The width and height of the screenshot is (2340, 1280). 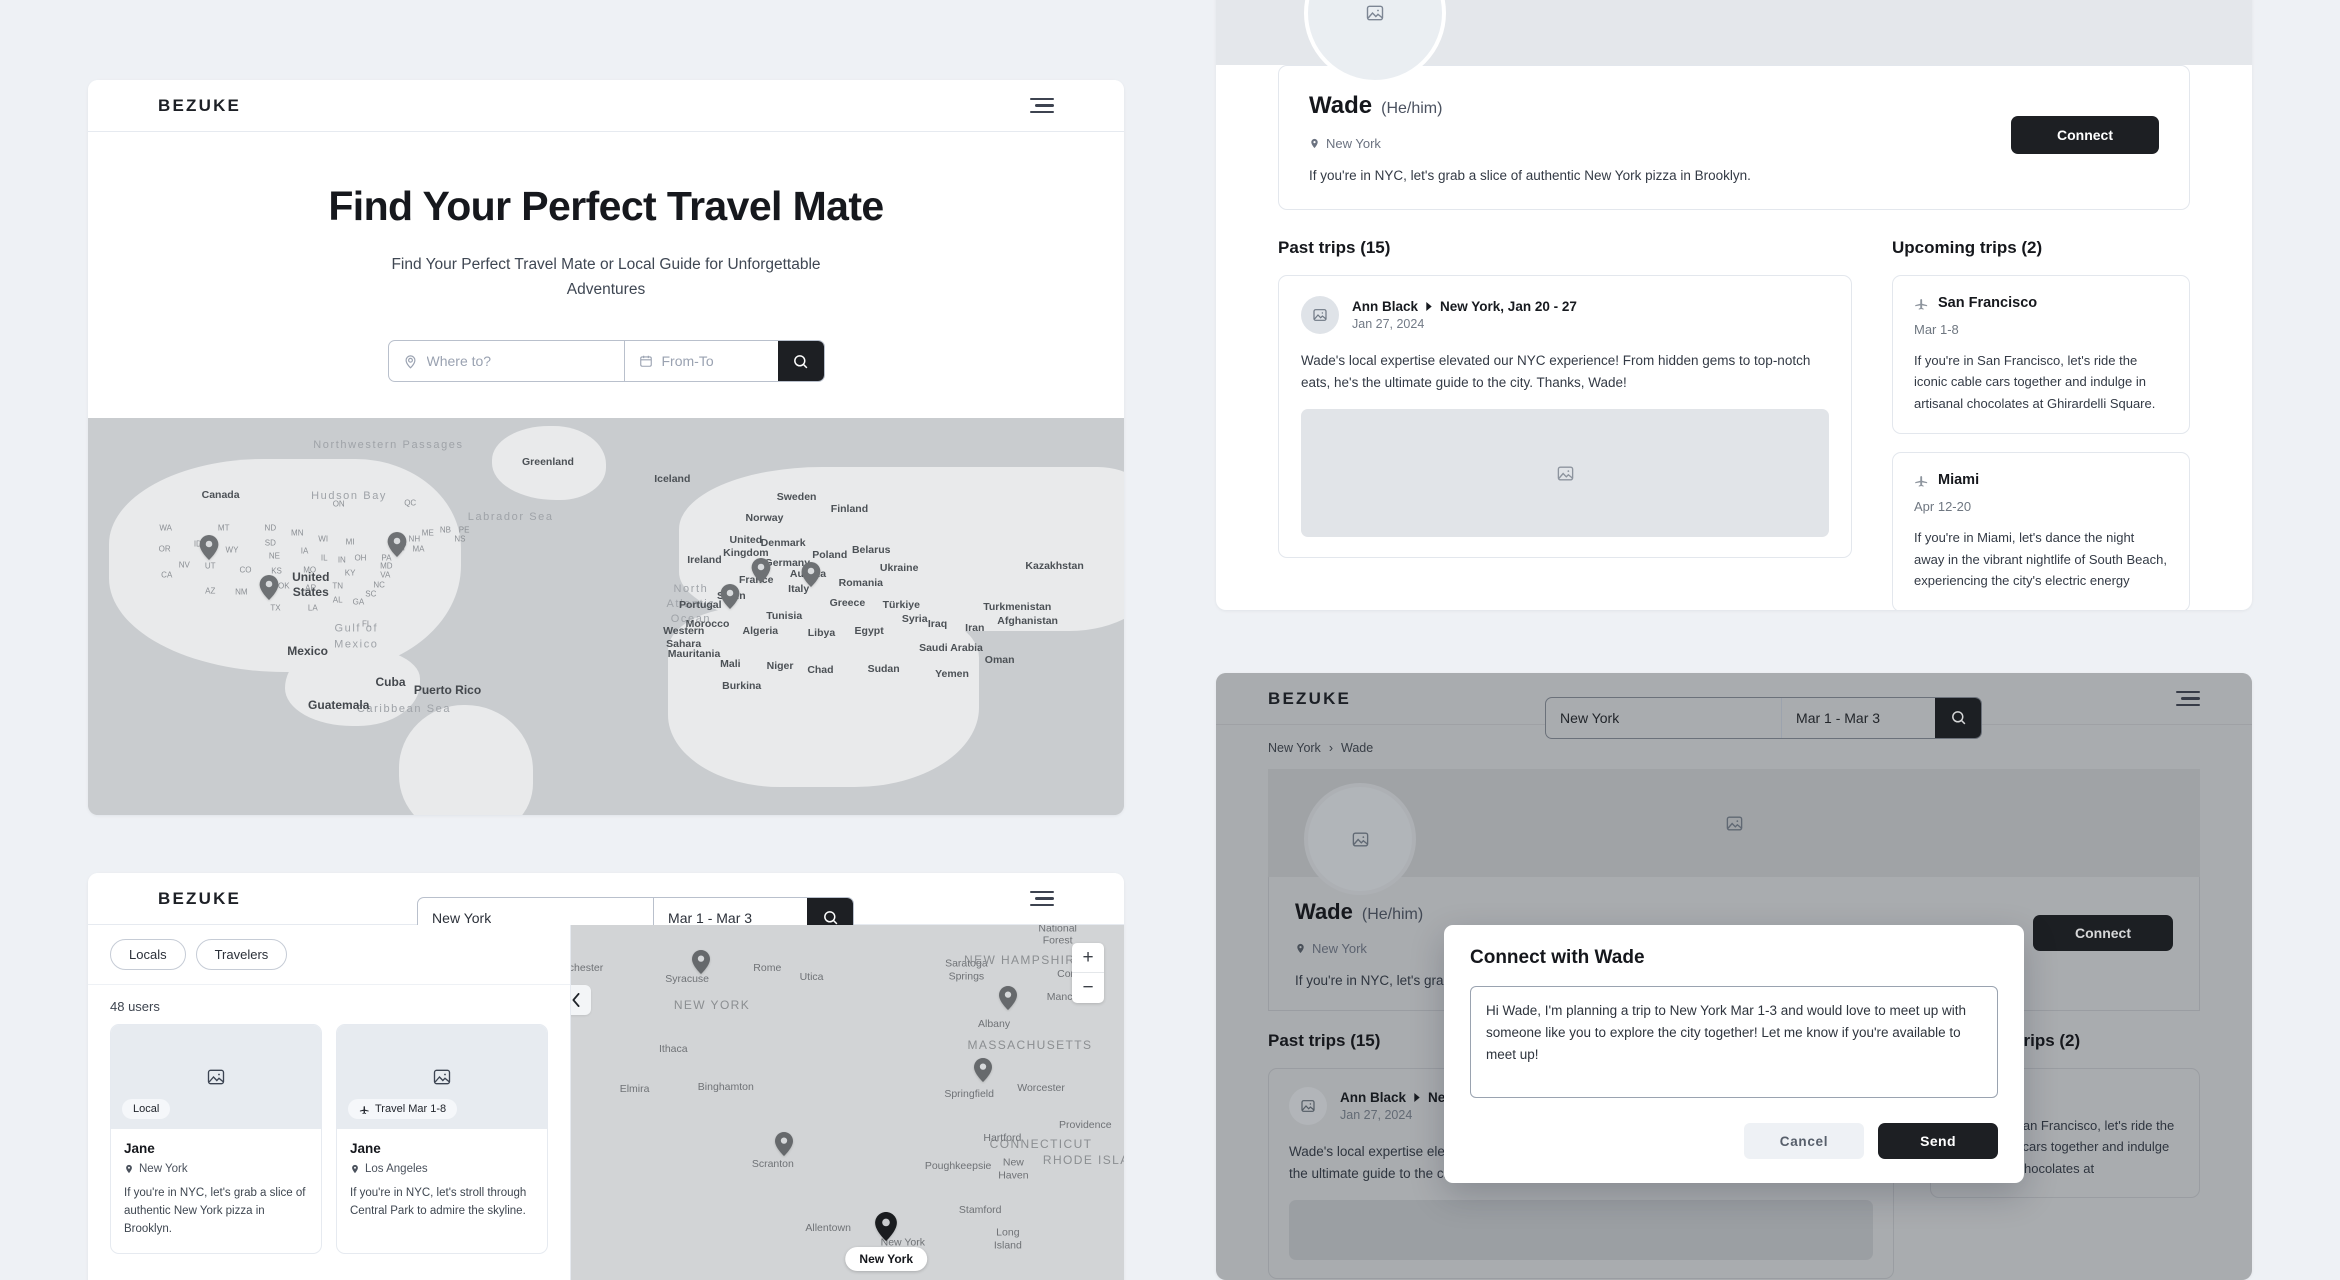 What do you see at coordinates (951, 648) in the screenshot?
I see `map-country-label: Saudi Arabia` at bounding box center [951, 648].